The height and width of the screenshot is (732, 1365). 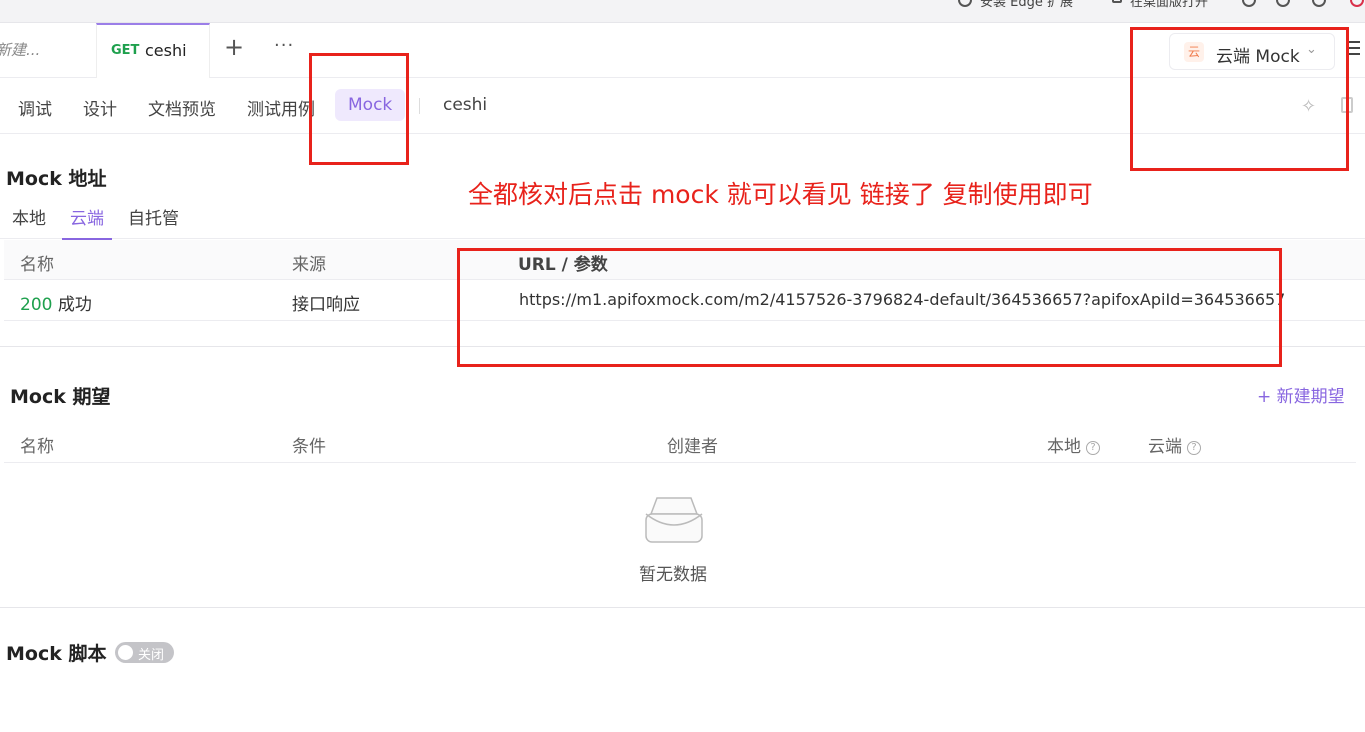 I want to click on annotation-box-url, so click(x=869, y=307).